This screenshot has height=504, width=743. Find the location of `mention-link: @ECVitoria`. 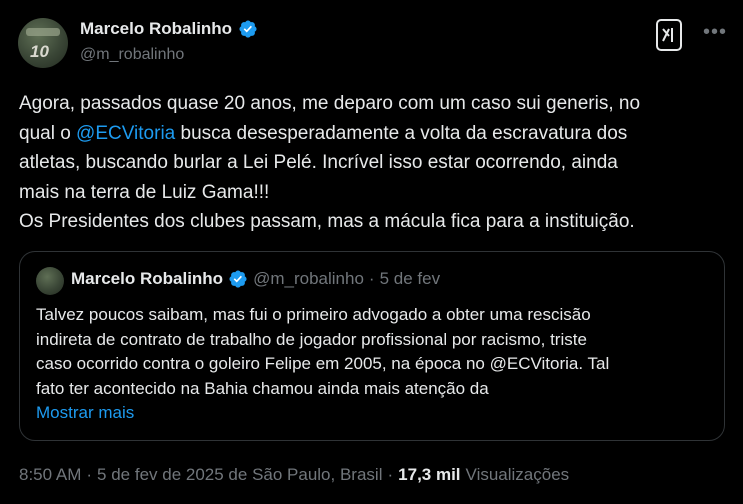

mention-link: @ECVitoria is located at coordinates (125, 133).